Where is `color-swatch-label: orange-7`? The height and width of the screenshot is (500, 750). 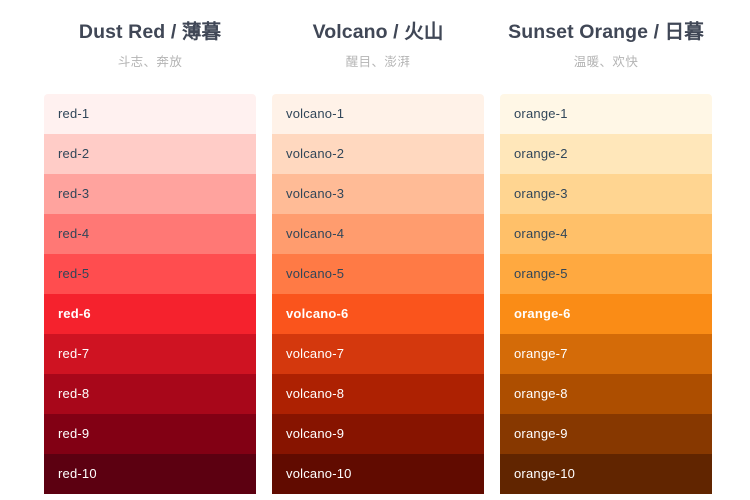 color-swatch-label: orange-7 is located at coordinates (541, 353).